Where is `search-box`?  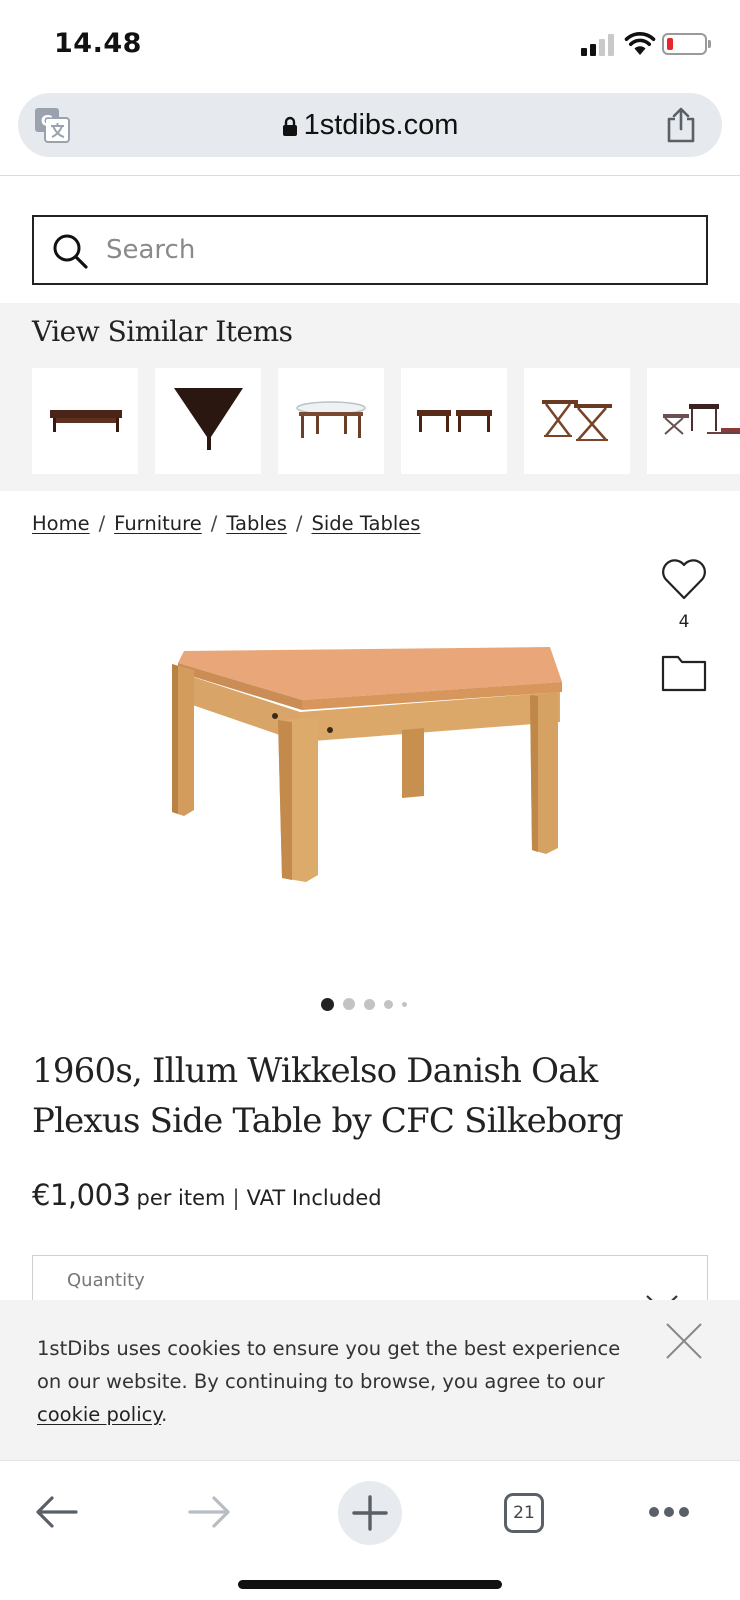
search-box is located at coordinates (370, 250).